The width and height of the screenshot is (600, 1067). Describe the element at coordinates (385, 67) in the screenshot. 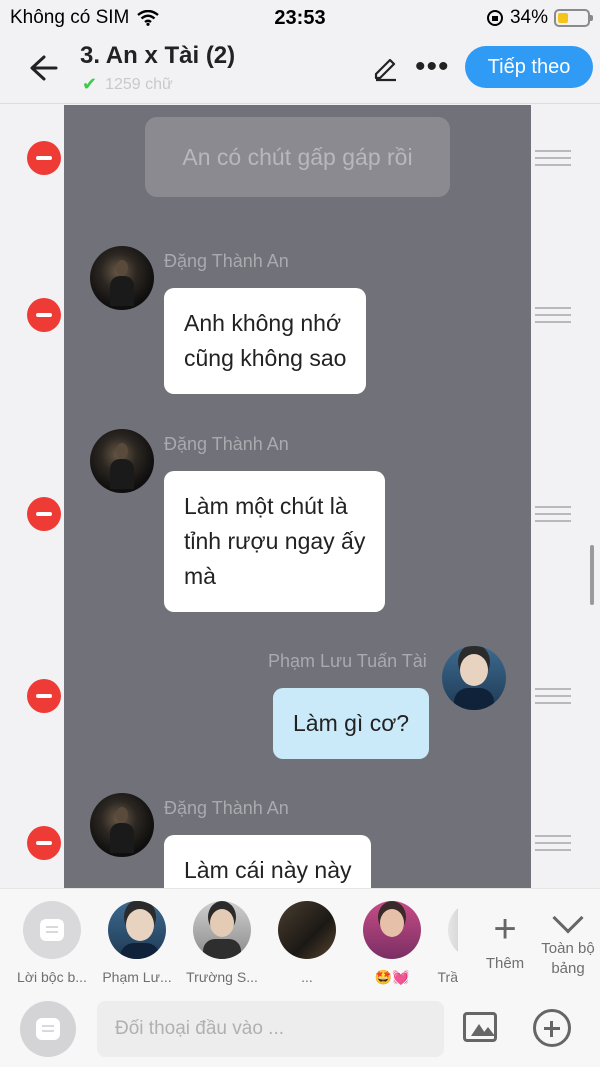

I see `pencil-icon` at that location.